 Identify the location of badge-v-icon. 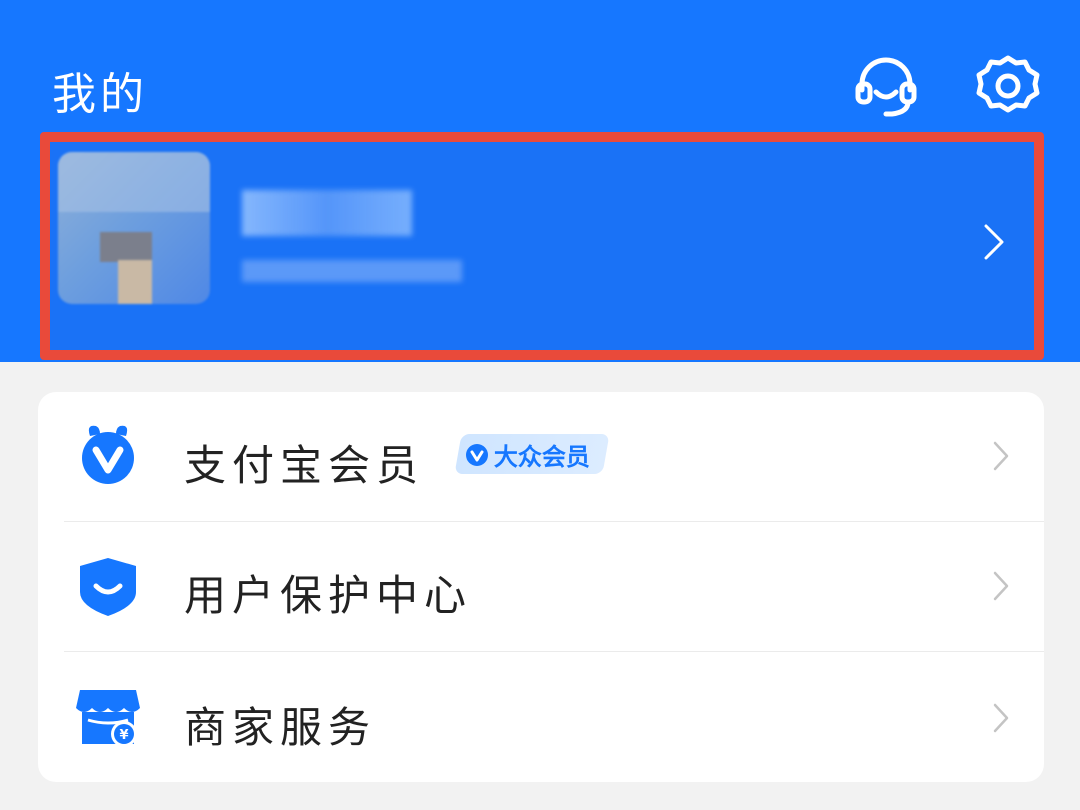
(477, 454).